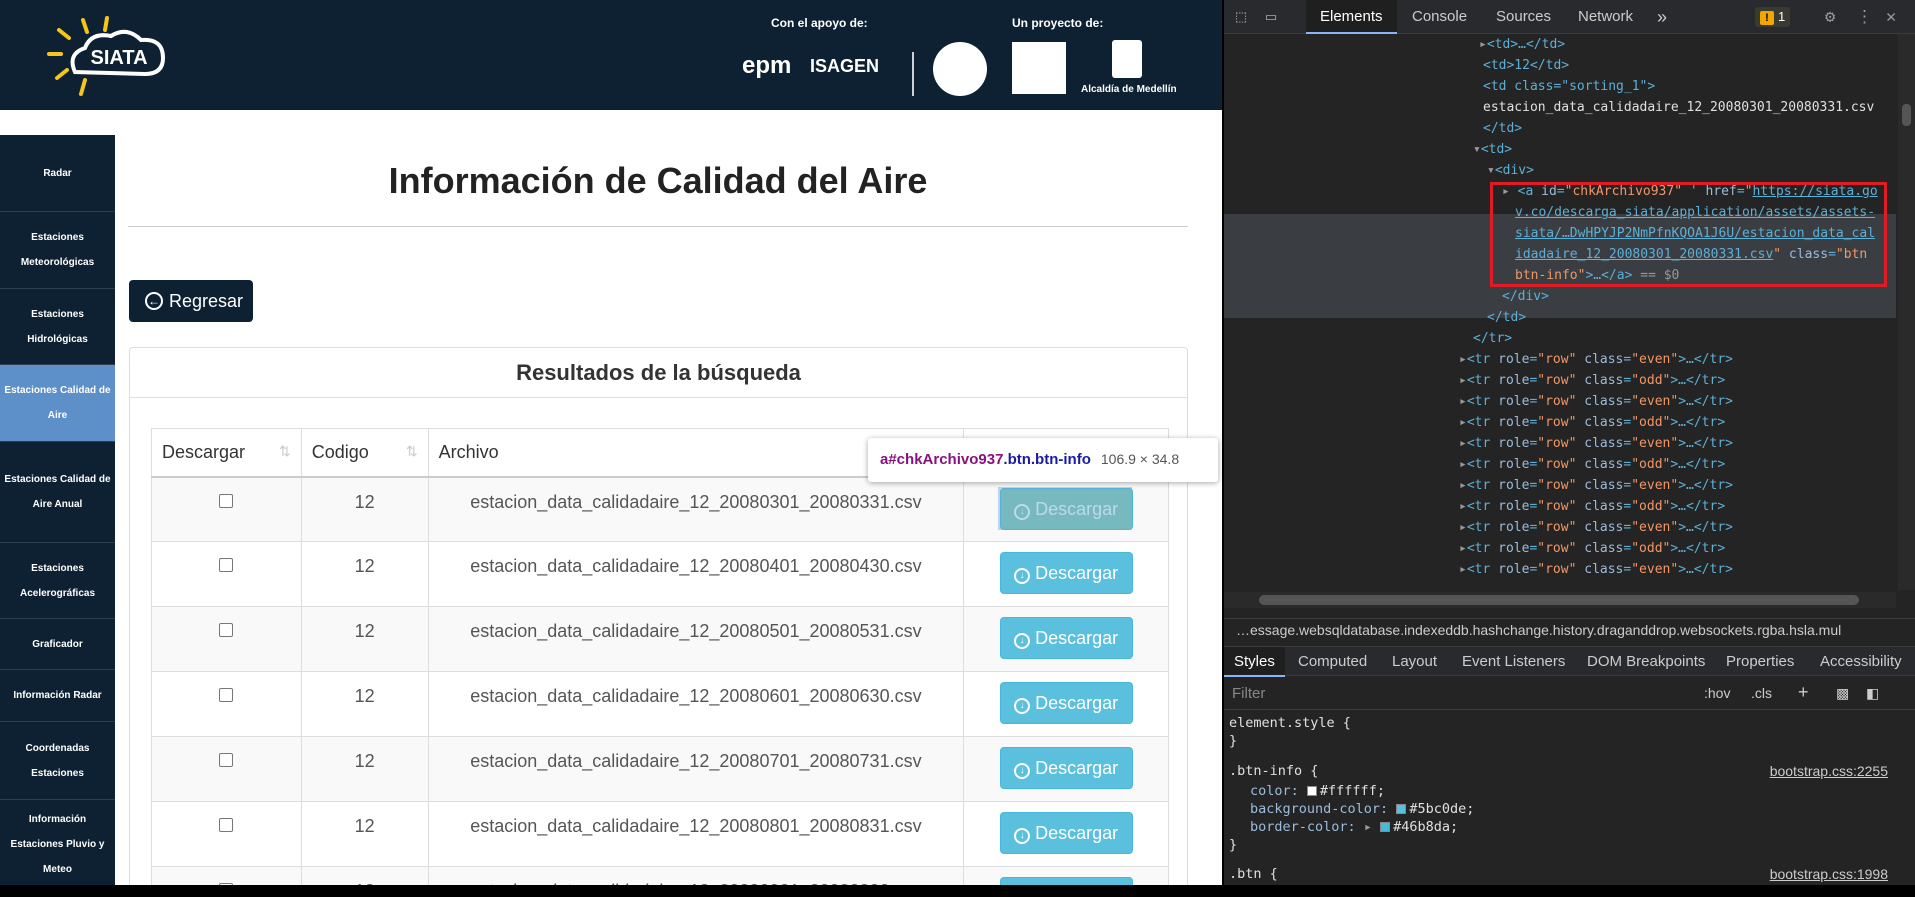  Describe the element at coordinates (1760, 662) in the screenshot. I see `subtab-properties: Properties` at that location.